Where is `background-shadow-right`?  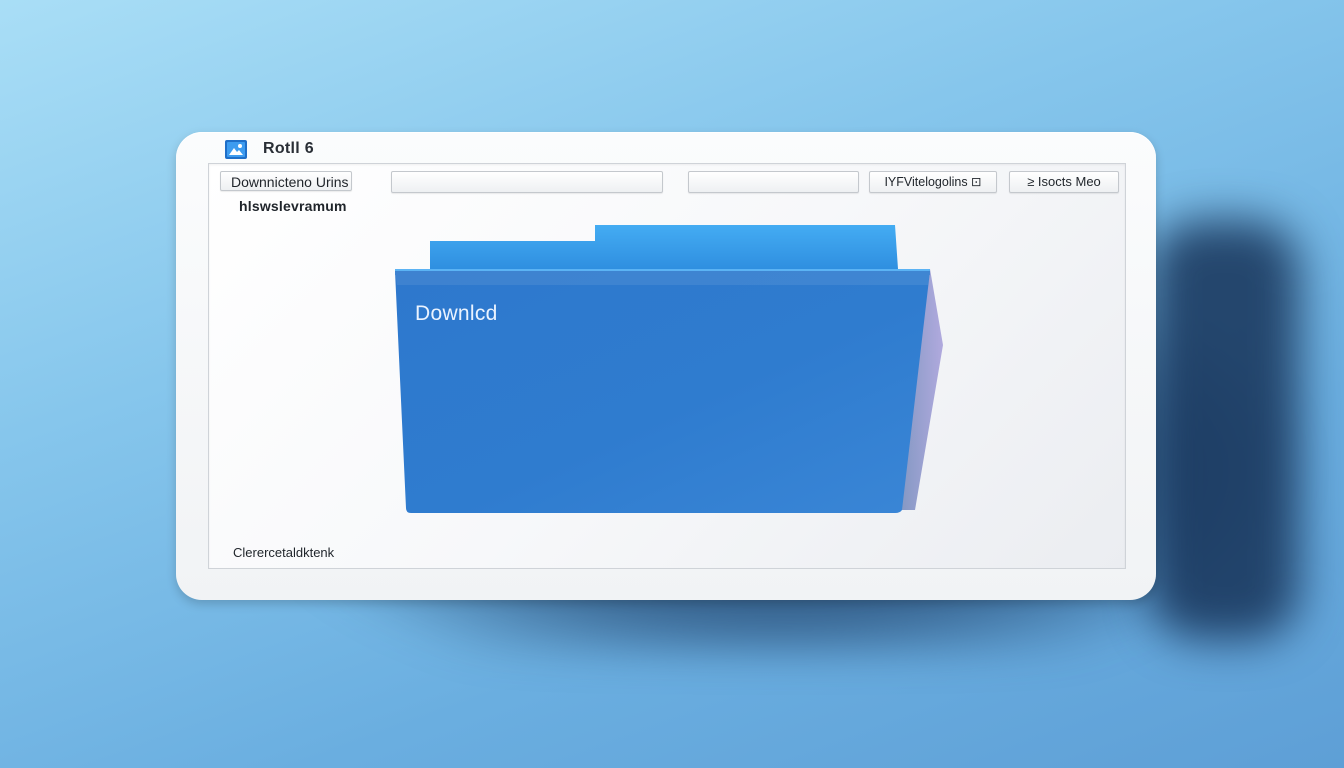
background-shadow-right is located at coordinates (1225, 430).